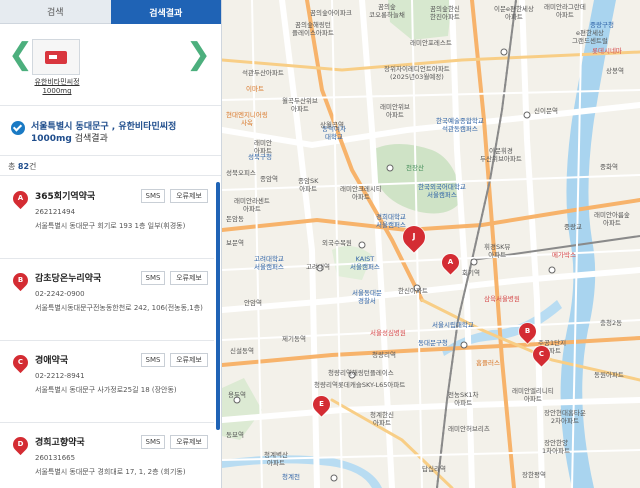 This screenshot has width=640, height=488. Describe the element at coordinates (20, 55) in the screenshot. I see `chevron-left-icon: ❮` at that location.